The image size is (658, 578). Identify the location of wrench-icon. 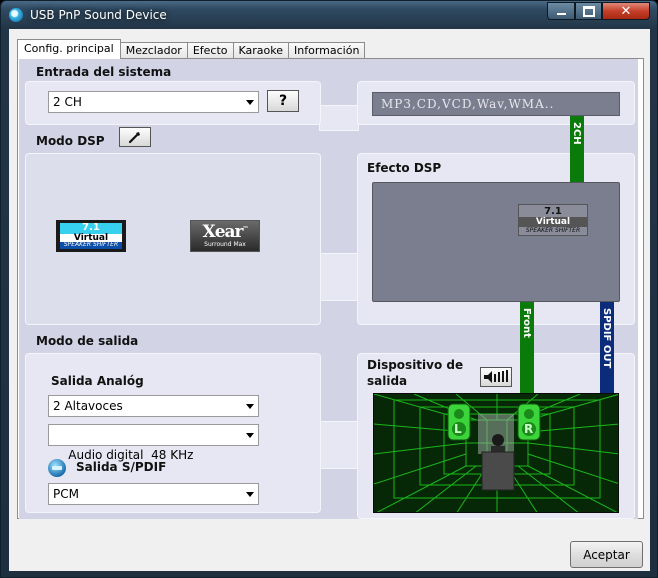
(134, 138).